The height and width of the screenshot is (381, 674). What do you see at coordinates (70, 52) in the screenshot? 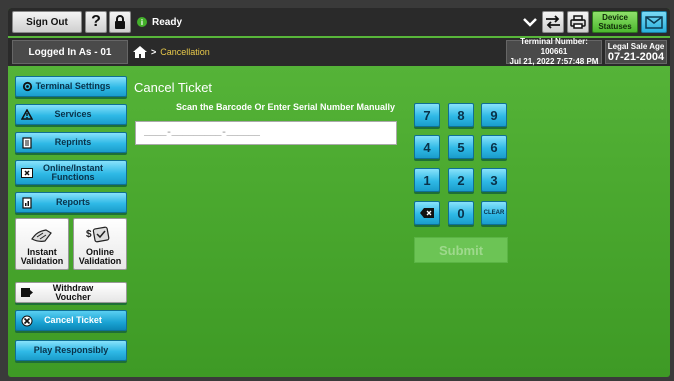
I see `logged-in-label: Logged In As - 01` at bounding box center [70, 52].